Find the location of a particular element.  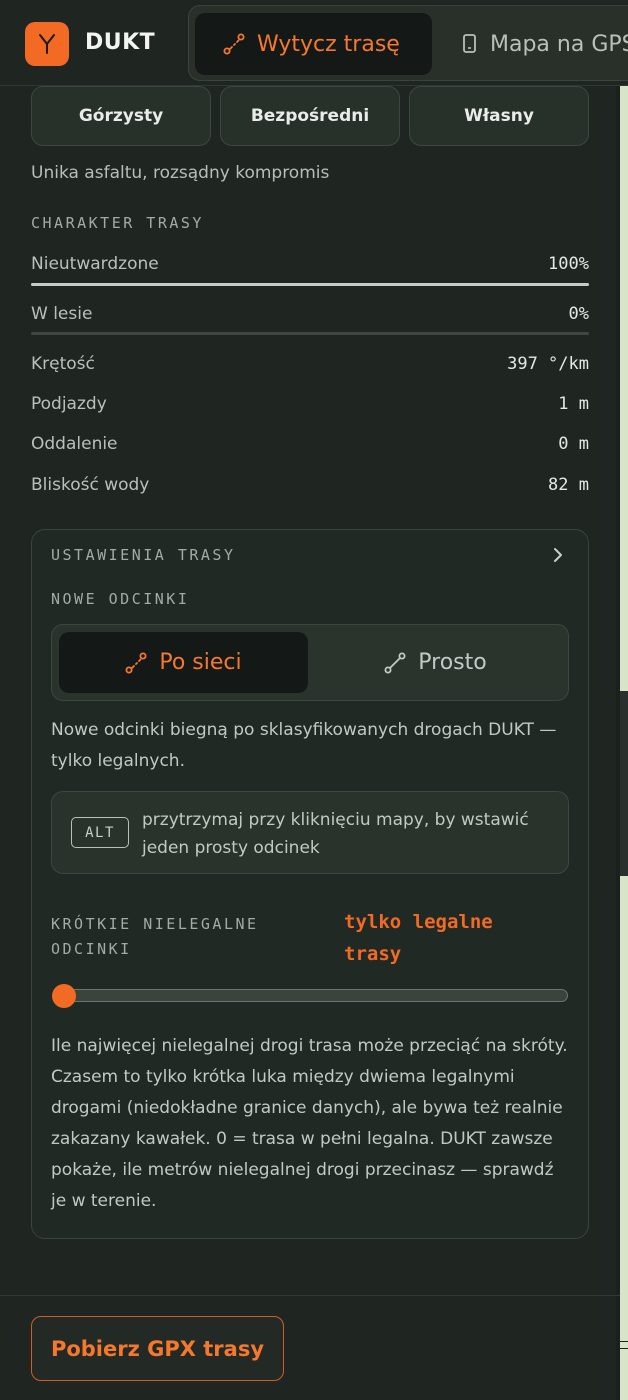

slider-thumb is located at coordinates (64, 996).